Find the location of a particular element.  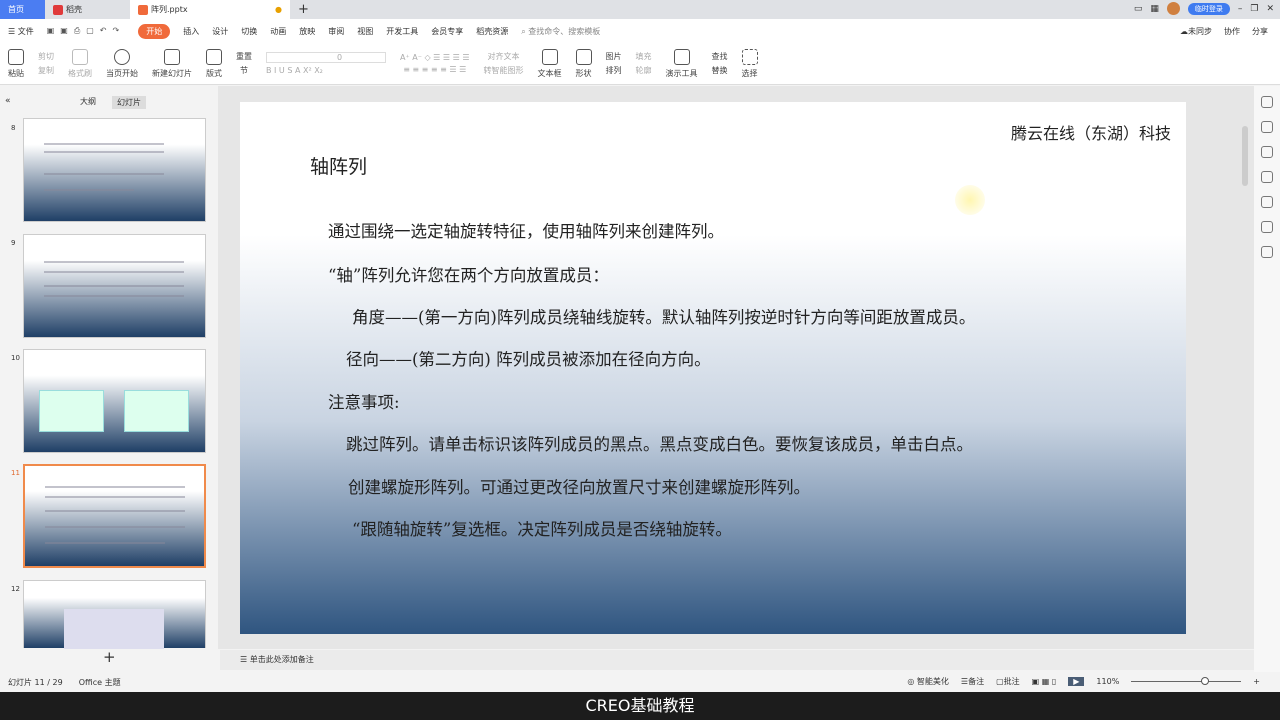

presenter-tools-button: 演示工具 is located at coordinates (682, 63).